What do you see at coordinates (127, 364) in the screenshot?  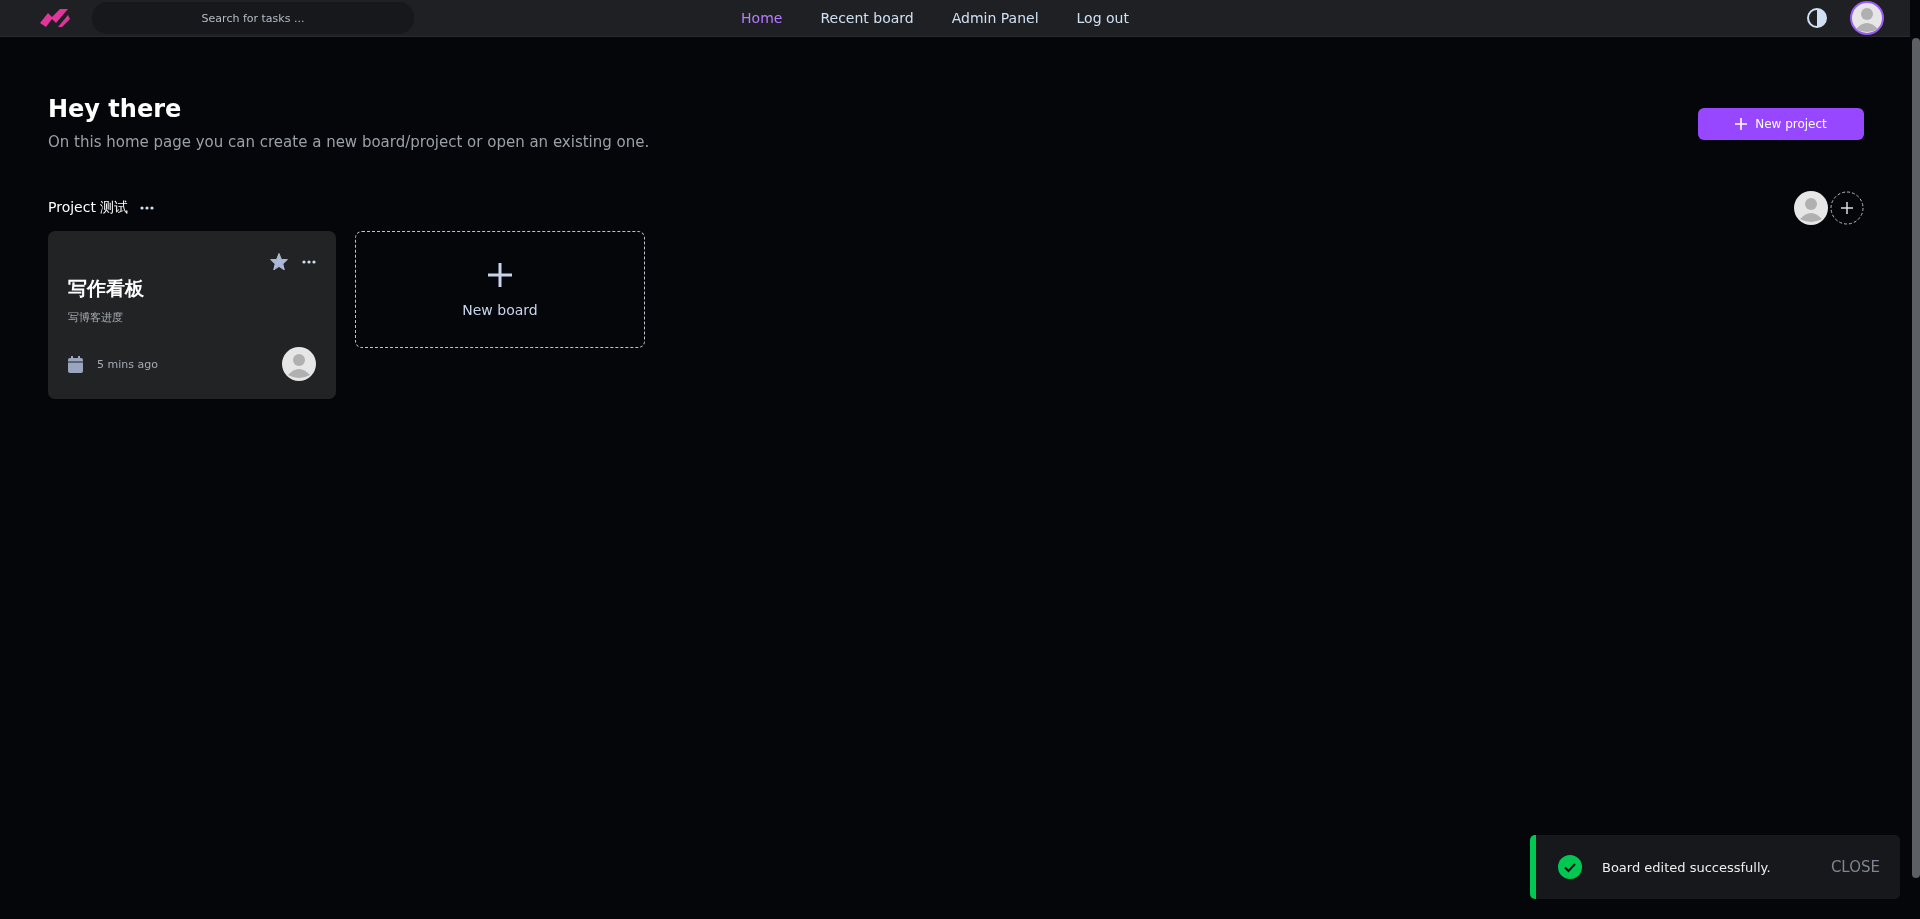 I see `updated-time: 5 mins ago` at bounding box center [127, 364].